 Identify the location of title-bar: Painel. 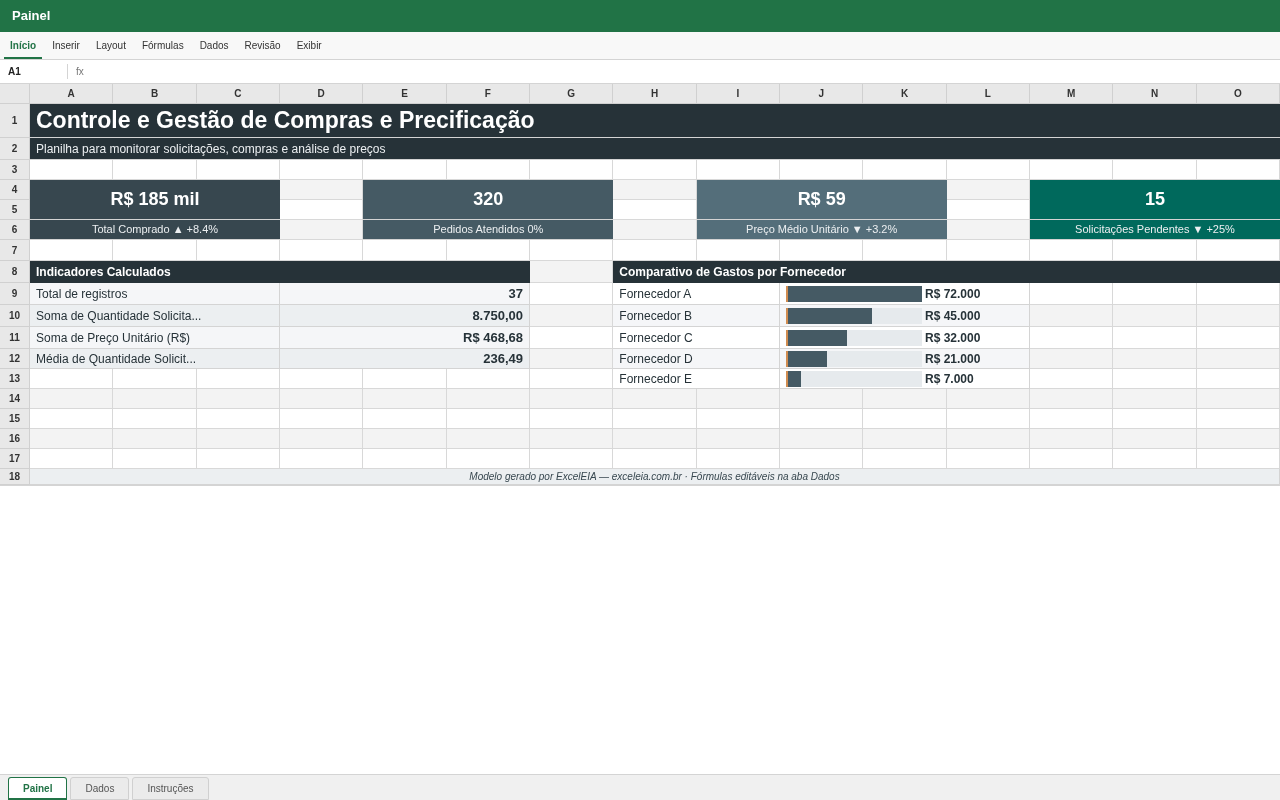
(640, 16).